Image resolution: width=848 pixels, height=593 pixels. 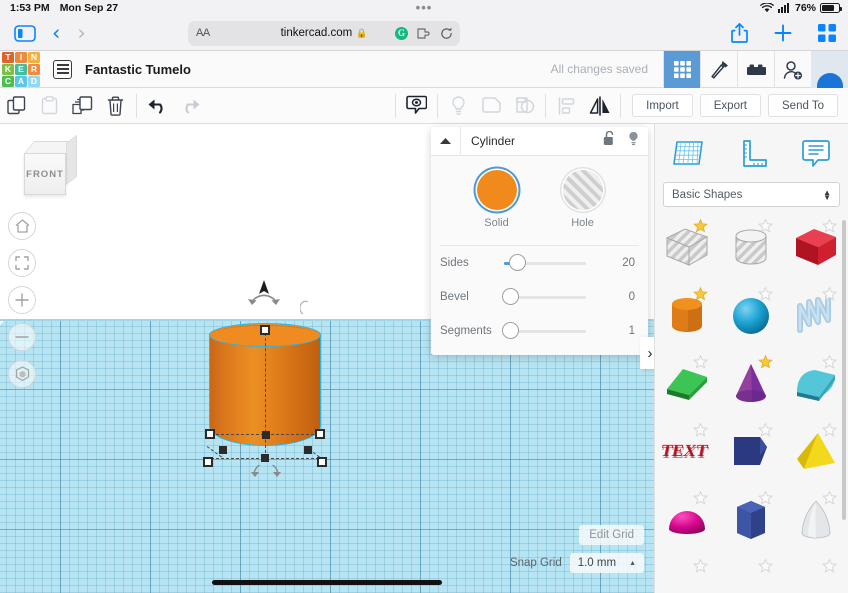 I want to click on browser-forward-button: ›, so click(x=81, y=33).